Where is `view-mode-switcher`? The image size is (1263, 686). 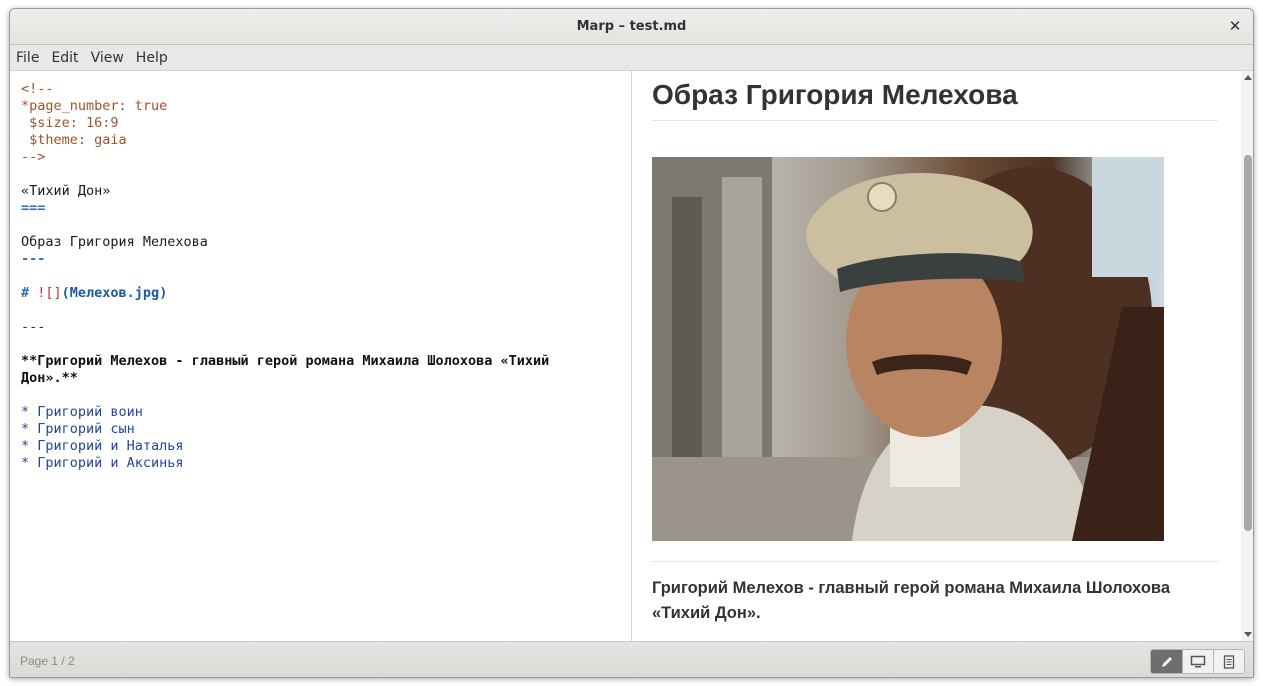 view-mode-switcher is located at coordinates (1197, 661).